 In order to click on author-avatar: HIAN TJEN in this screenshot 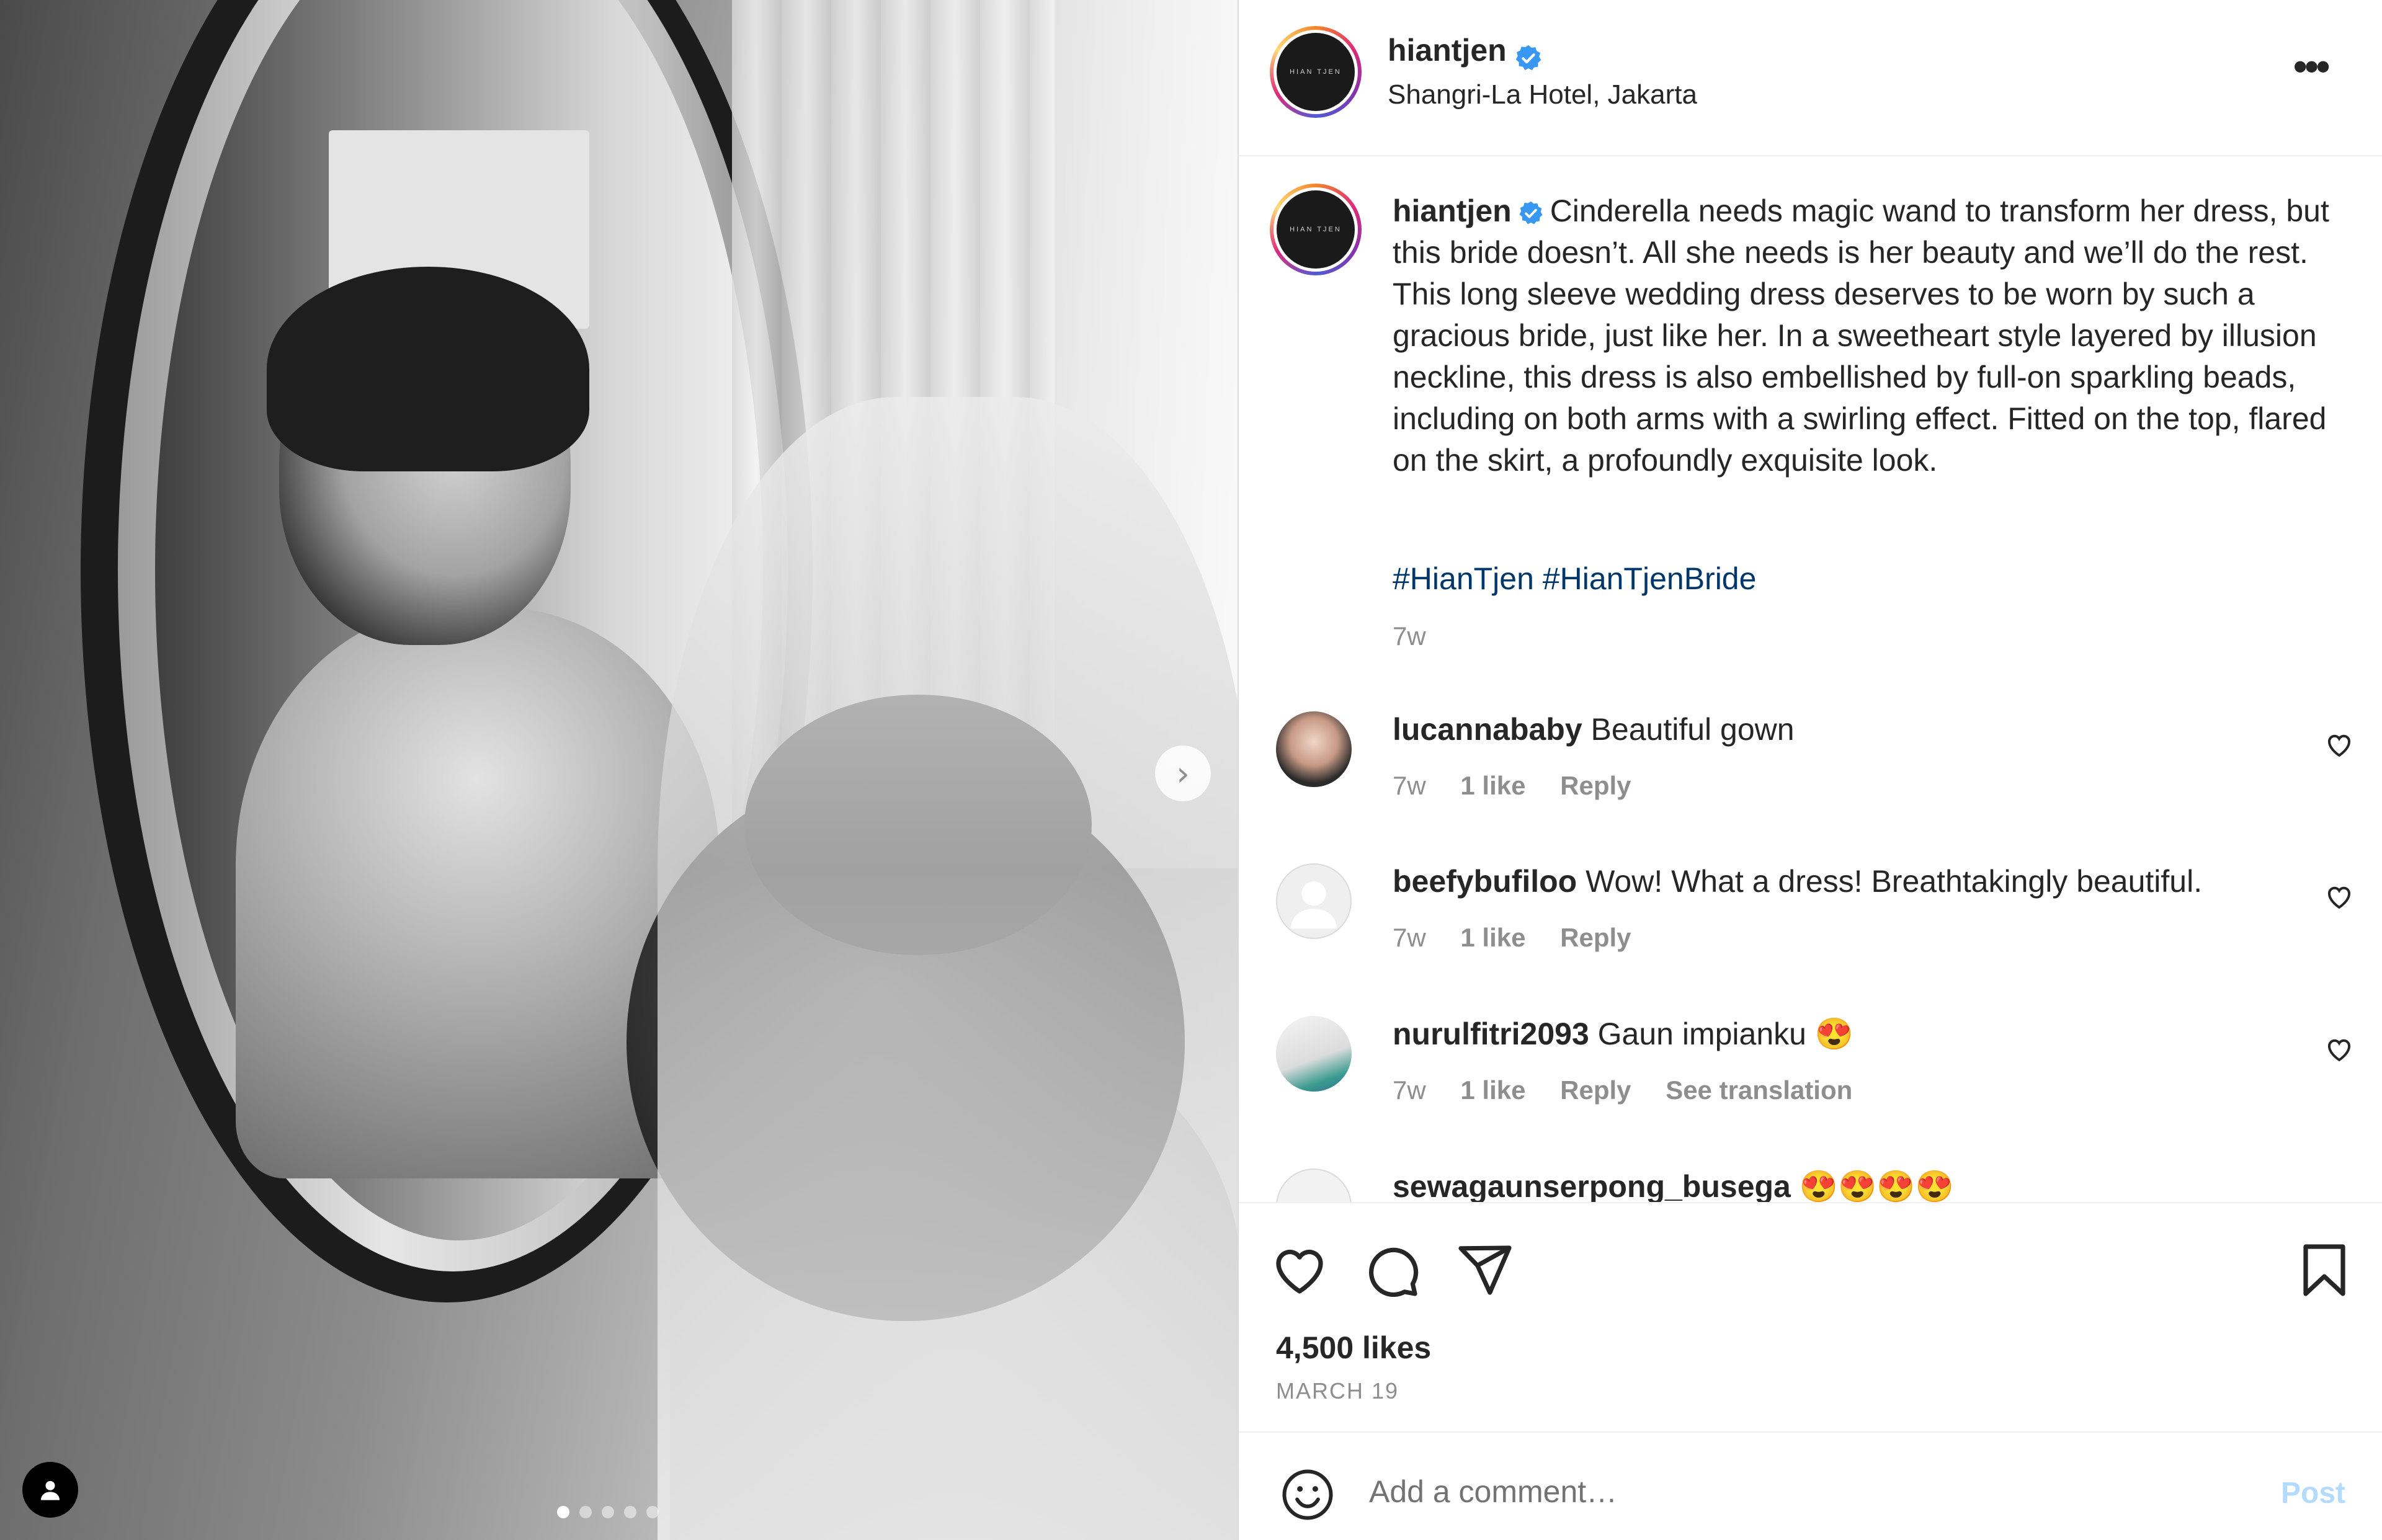, I will do `click(1316, 72)`.